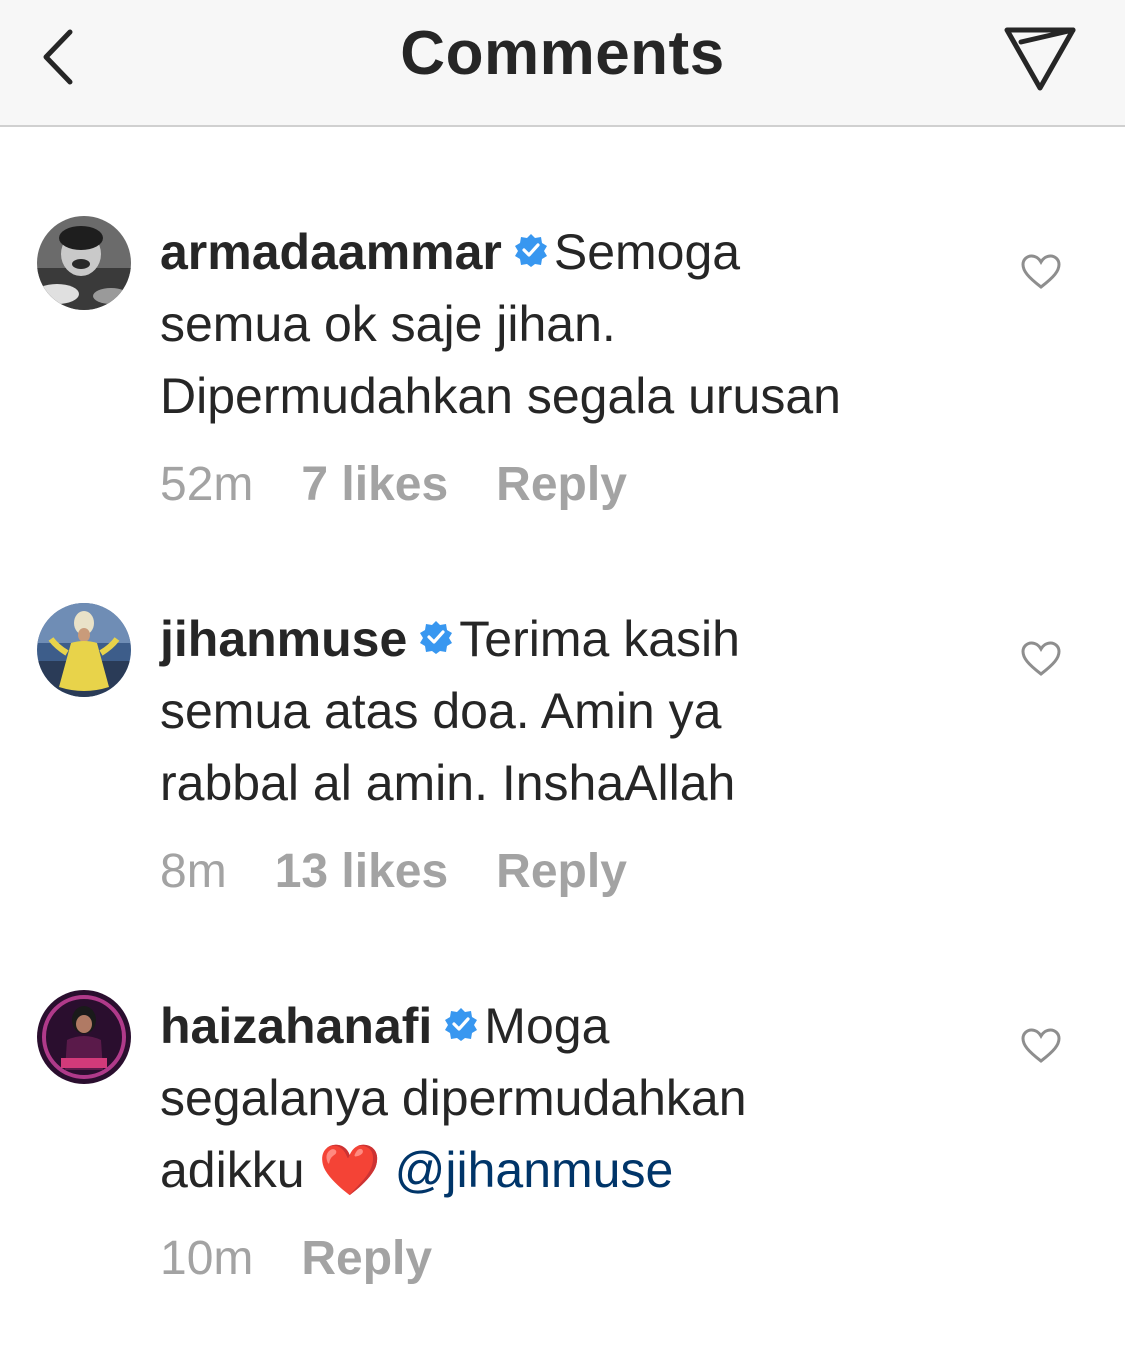 Image resolution: width=1125 pixels, height=1370 pixels. Describe the element at coordinates (207, 484) in the screenshot. I see `comment-time: 52m` at that location.